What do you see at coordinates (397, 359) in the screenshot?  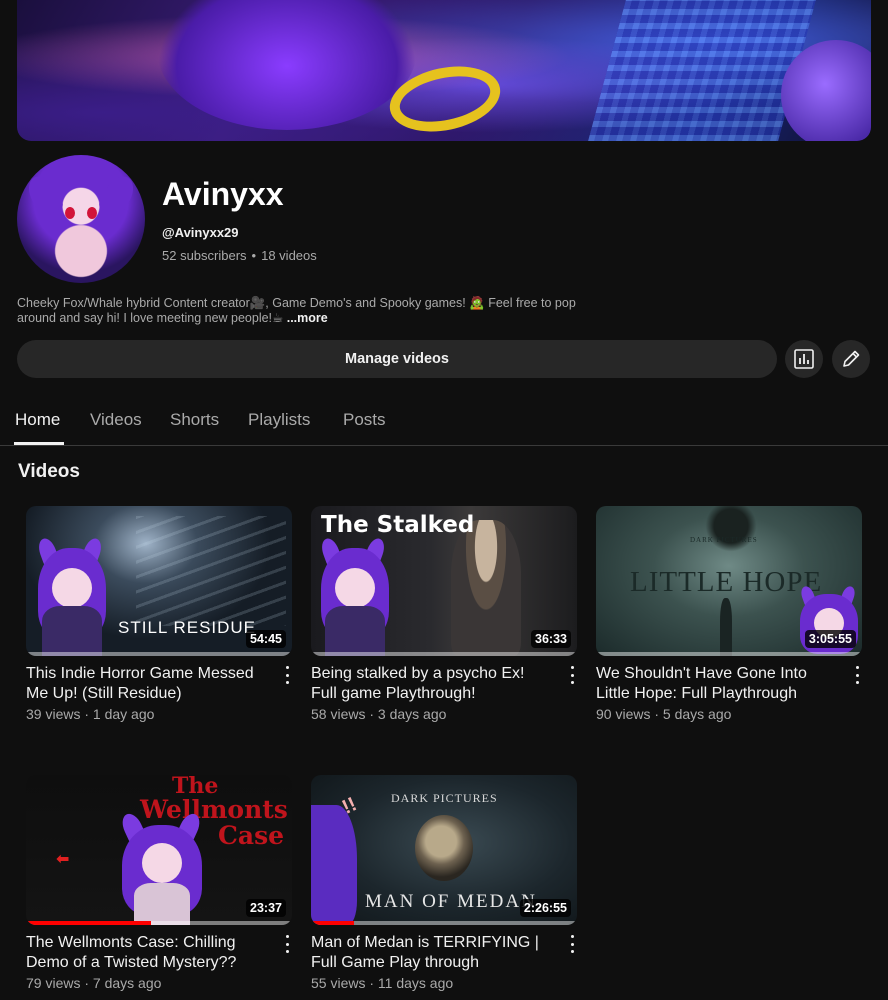 I see `manage-videos-button: Manage videos` at bounding box center [397, 359].